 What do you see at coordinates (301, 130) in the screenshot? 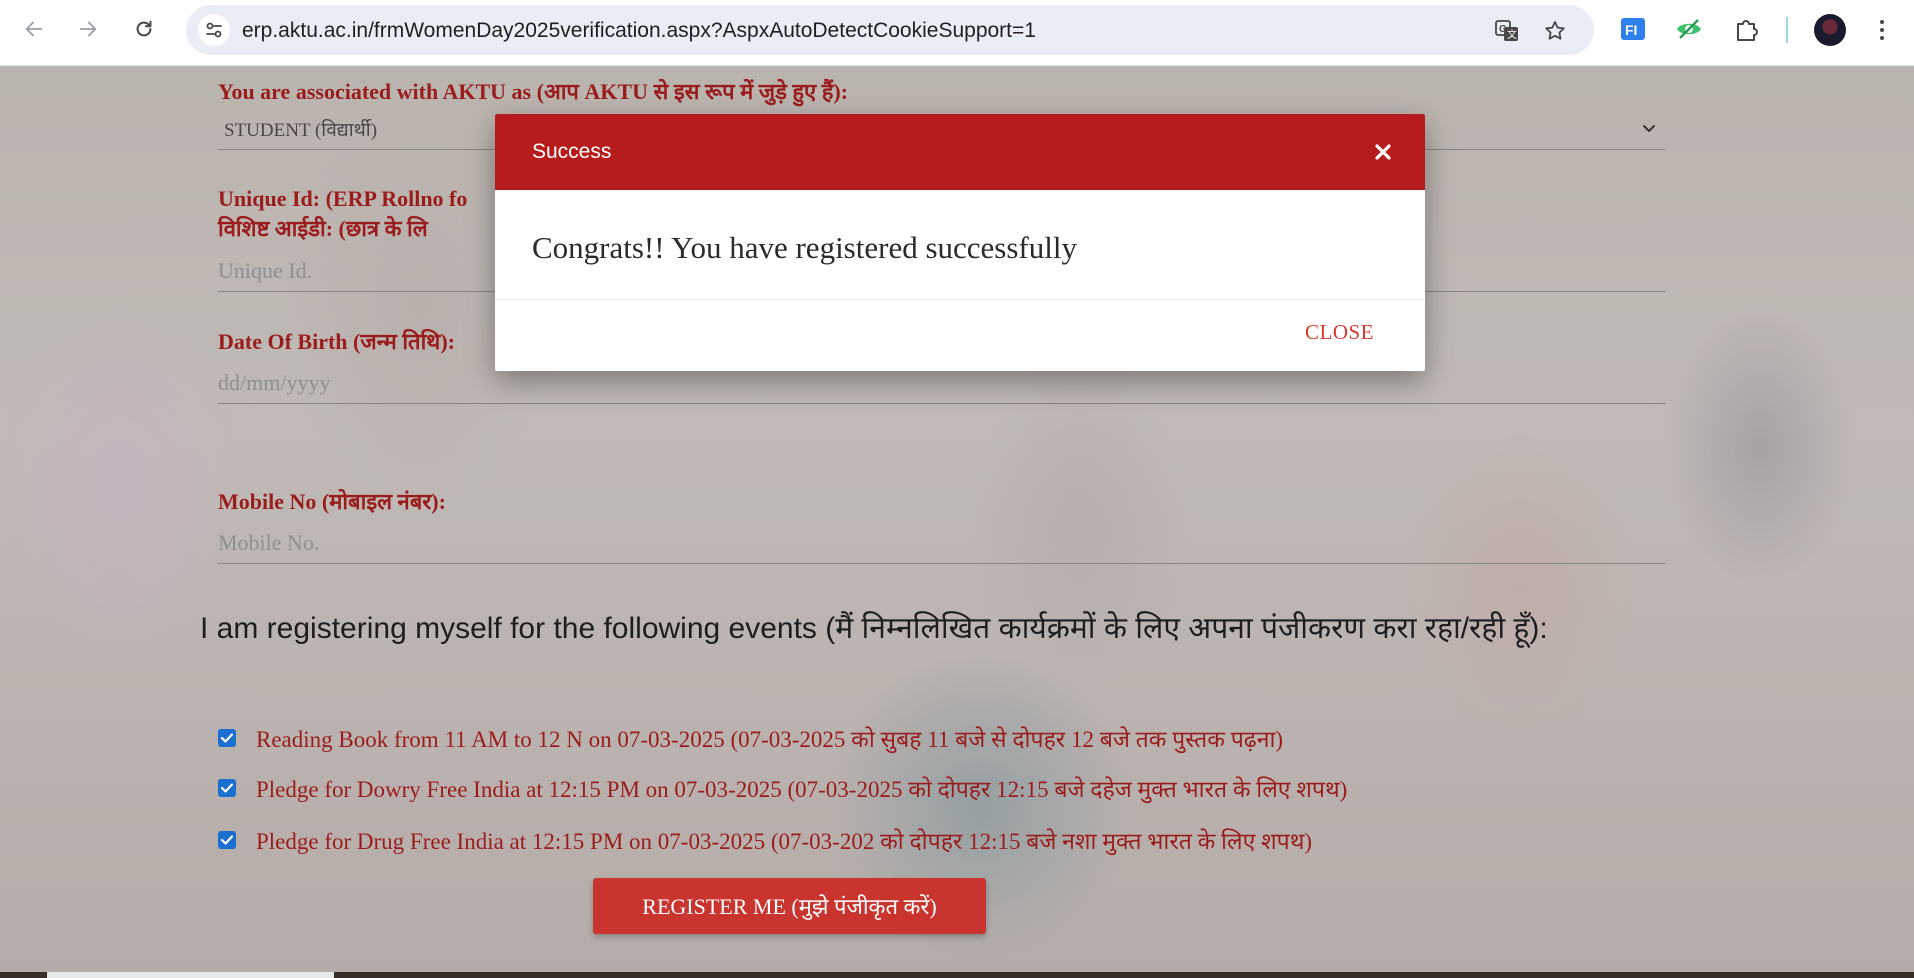
I see `associated-select-value: STUDENT (विद्यार्थी)` at bounding box center [301, 130].